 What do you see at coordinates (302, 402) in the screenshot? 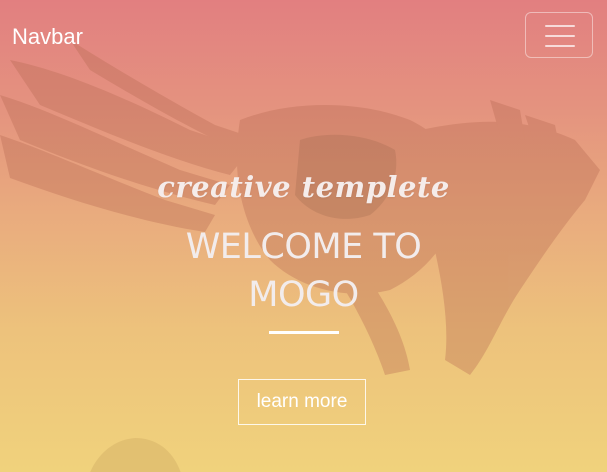
I see `learn-more-button: learn more` at bounding box center [302, 402].